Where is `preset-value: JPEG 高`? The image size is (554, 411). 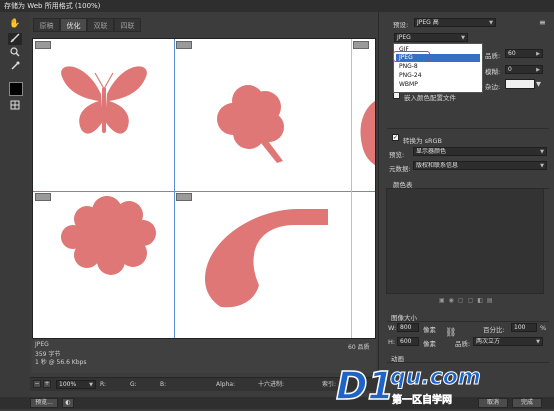 preset-value: JPEG 高 is located at coordinates (428, 22).